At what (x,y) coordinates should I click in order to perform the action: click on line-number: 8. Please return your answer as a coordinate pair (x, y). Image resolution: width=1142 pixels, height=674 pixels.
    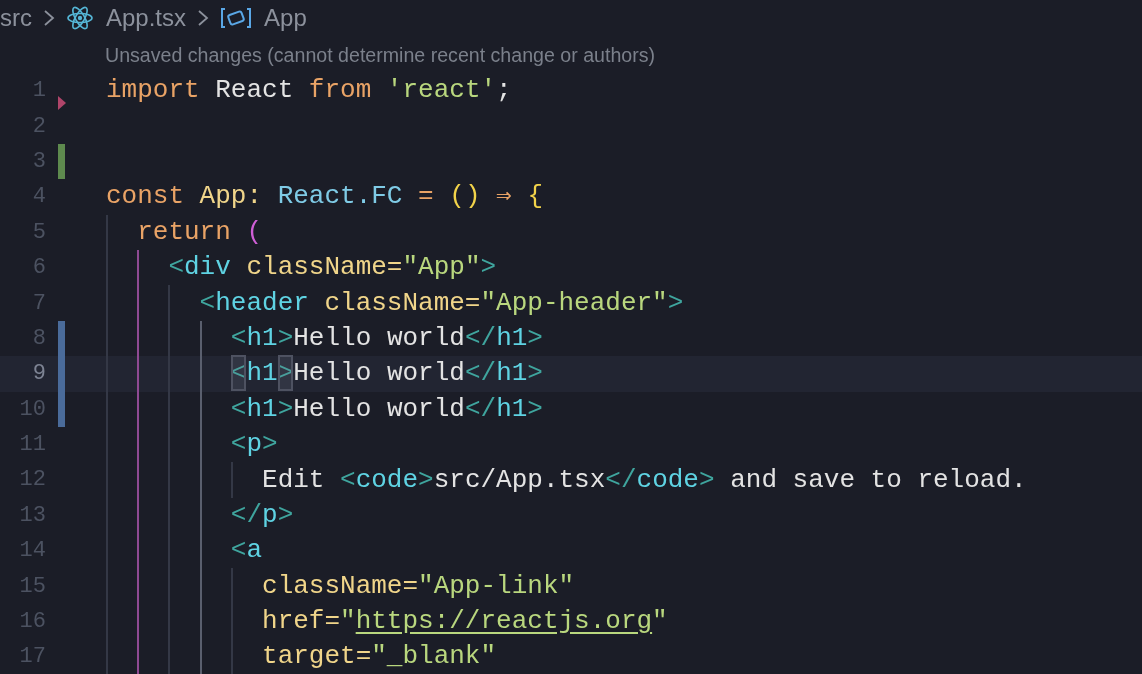
    Looking at the image, I should click on (38, 338).